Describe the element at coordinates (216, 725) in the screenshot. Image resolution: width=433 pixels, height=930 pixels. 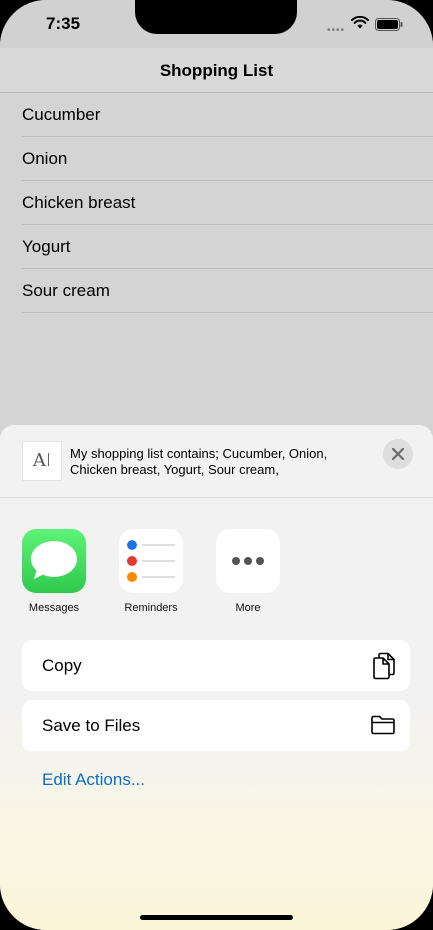
I see `save-to-files-button: Save to Files` at that location.